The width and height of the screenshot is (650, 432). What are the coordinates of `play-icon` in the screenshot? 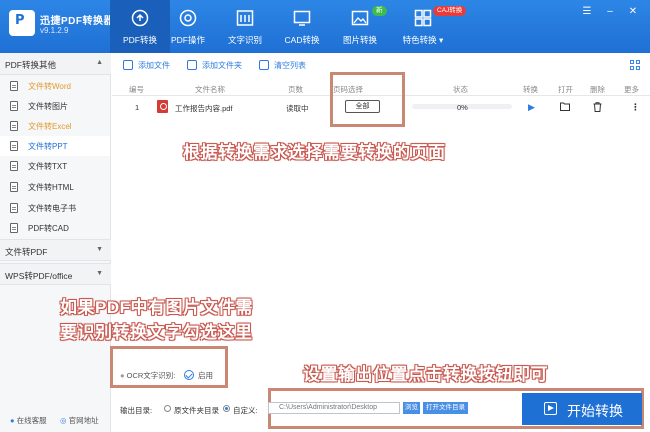 It's located at (550, 408).